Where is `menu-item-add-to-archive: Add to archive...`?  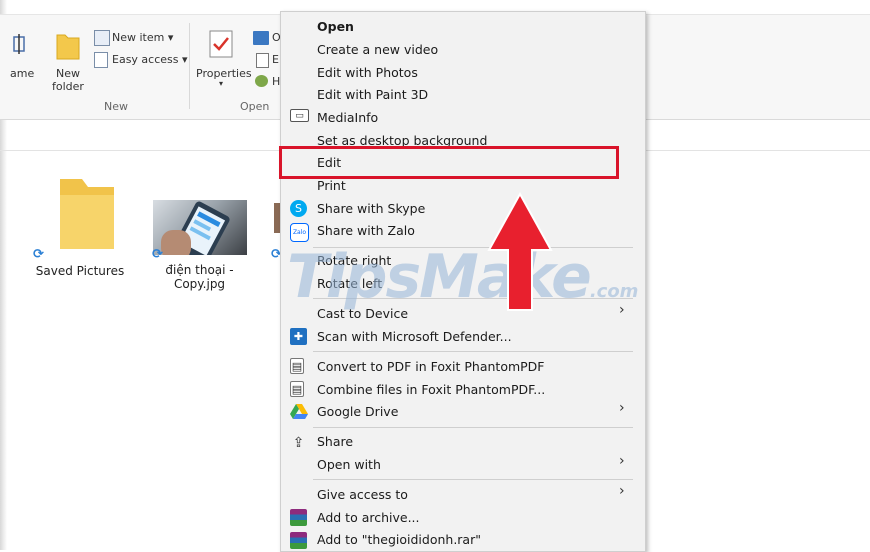 menu-item-add-to-archive: Add to archive... is located at coordinates (368, 518).